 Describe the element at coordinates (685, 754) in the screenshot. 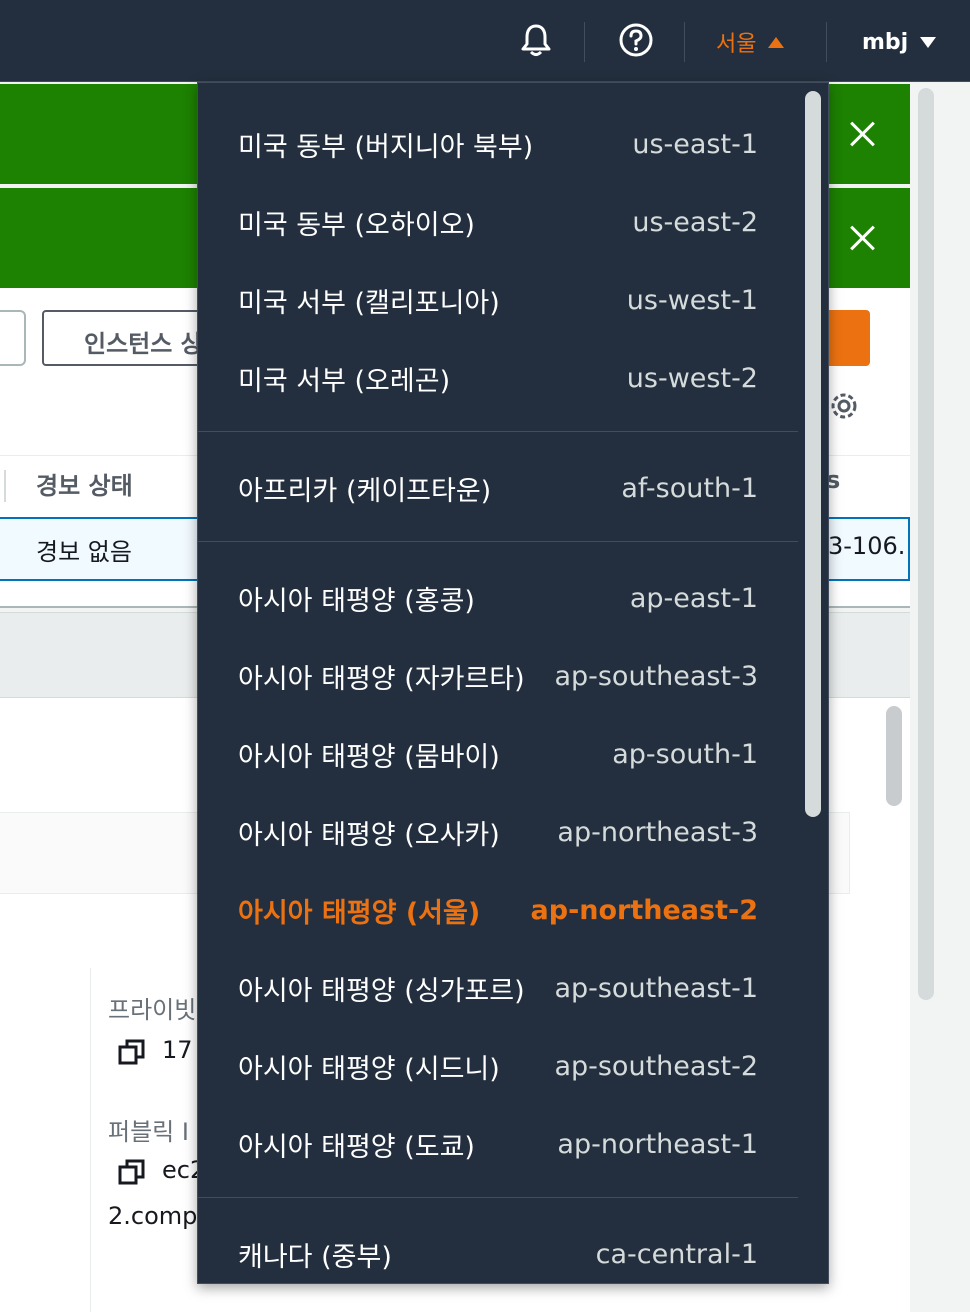

I see `region-code: ap-south-1` at that location.